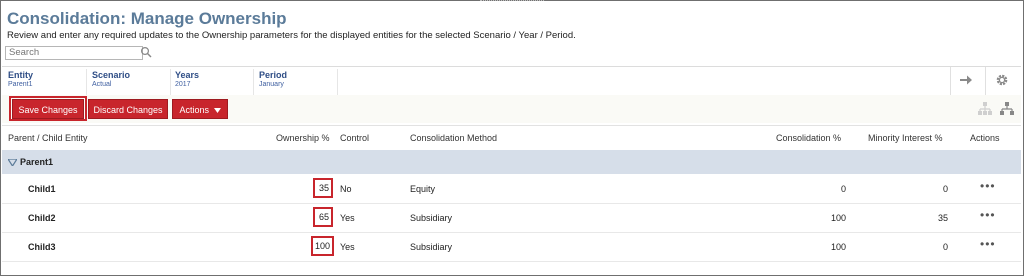  What do you see at coordinates (453, 138) in the screenshot?
I see `col-method: Consolidation Method` at bounding box center [453, 138].